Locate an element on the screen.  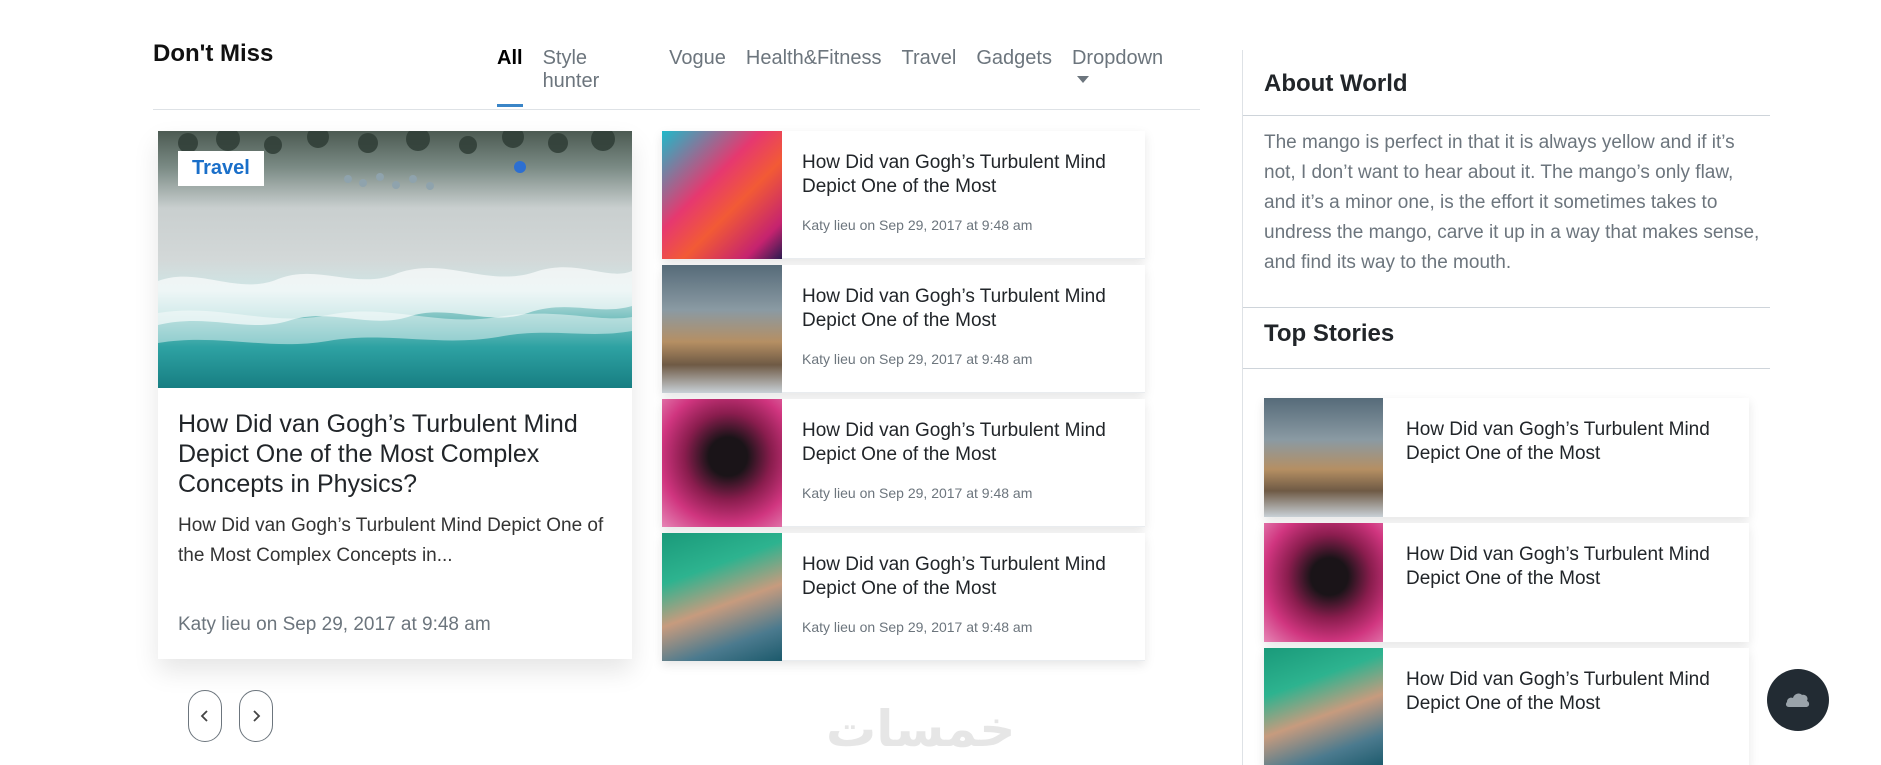
tab-vogue: Vogue is located at coordinates (697, 77).